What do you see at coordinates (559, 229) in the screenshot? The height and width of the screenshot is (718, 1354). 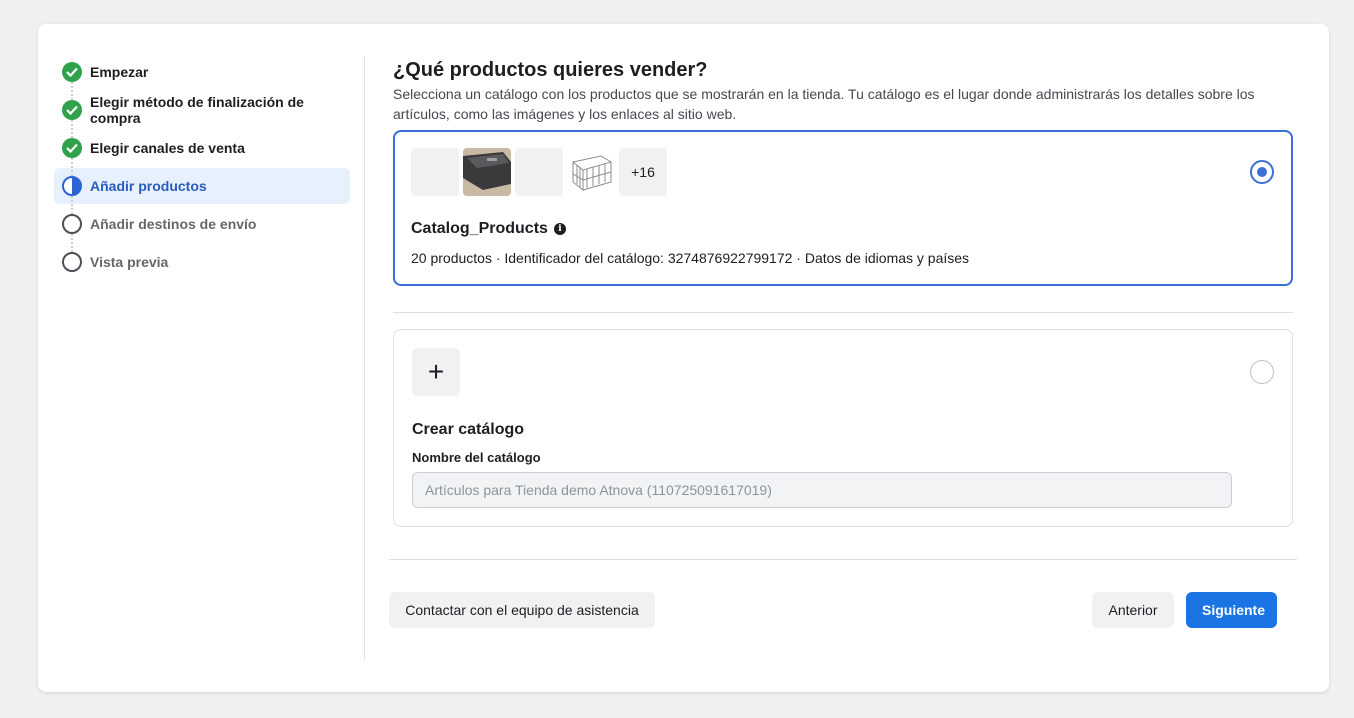 I see `info-icon: i` at bounding box center [559, 229].